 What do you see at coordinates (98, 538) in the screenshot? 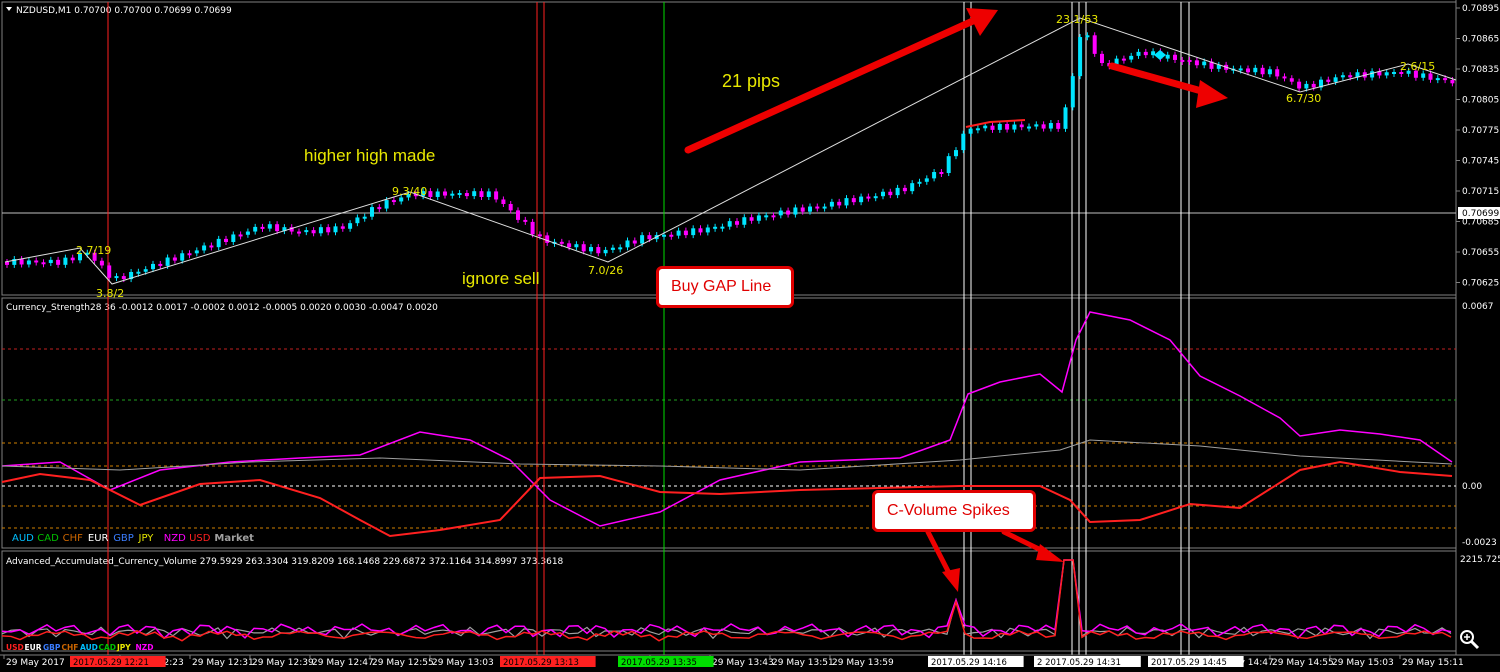
I see `strength-legend-item: EUR` at bounding box center [98, 538].